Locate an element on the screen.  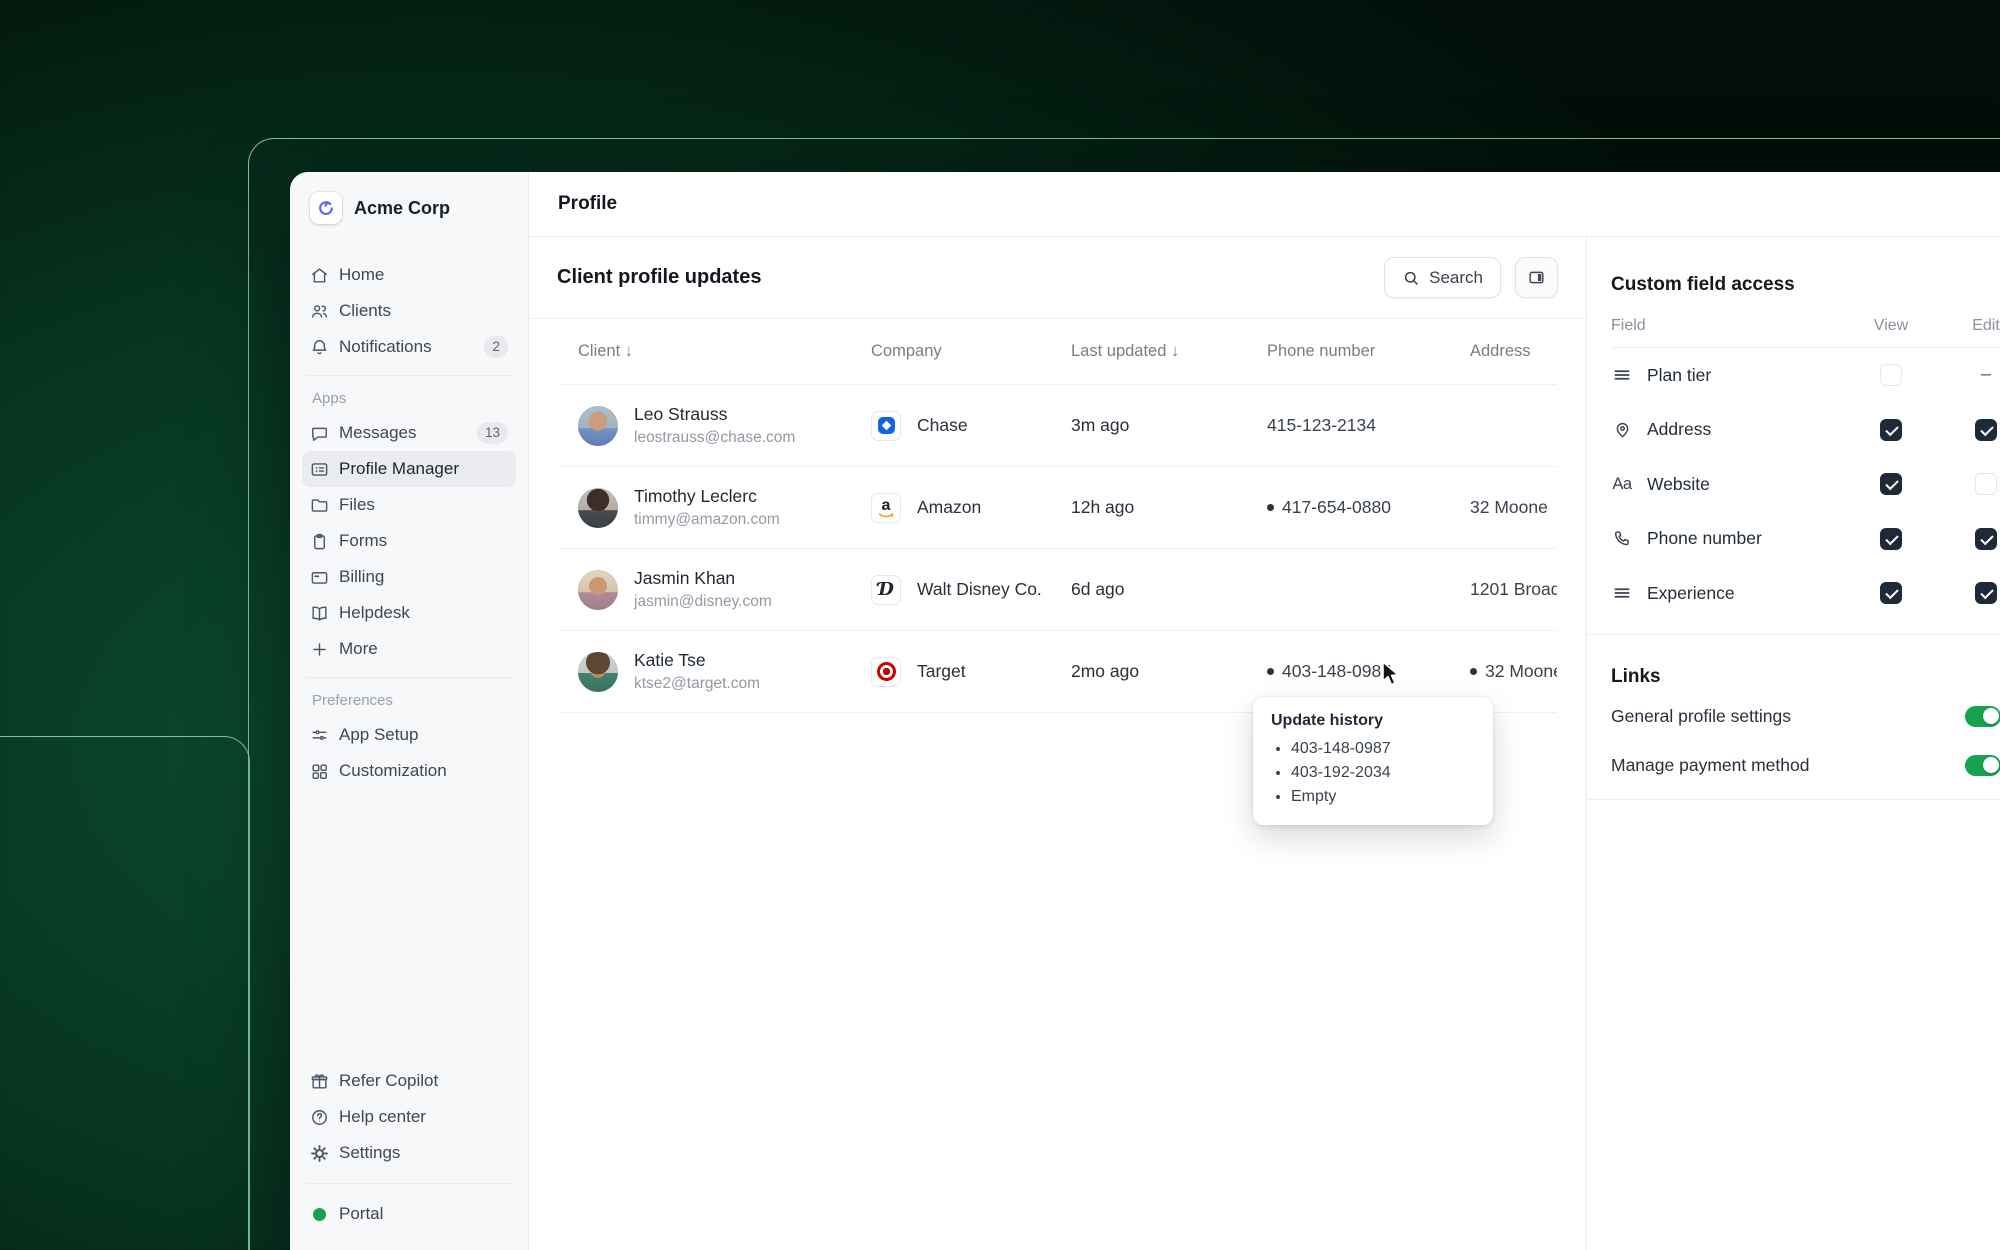
sidebar-section-preferences: Preferences is located at coordinates (352, 700).